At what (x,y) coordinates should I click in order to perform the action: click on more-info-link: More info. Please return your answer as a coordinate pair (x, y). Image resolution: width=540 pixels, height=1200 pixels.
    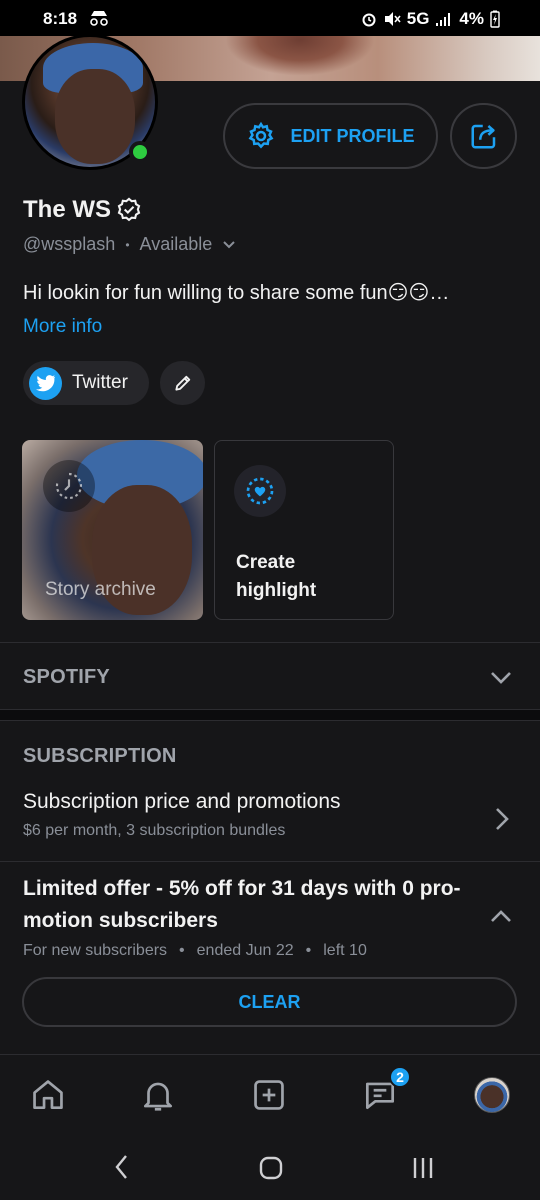
    Looking at the image, I should click on (62, 327).